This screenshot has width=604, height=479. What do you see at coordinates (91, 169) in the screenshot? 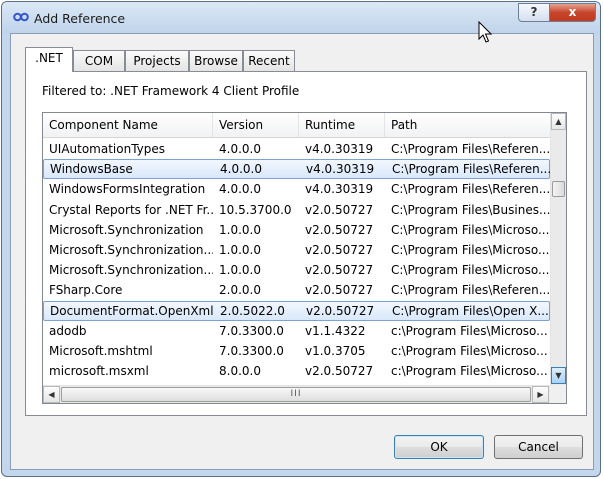
I see `cell-component-name: WindowsBase` at bounding box center [91, 169].